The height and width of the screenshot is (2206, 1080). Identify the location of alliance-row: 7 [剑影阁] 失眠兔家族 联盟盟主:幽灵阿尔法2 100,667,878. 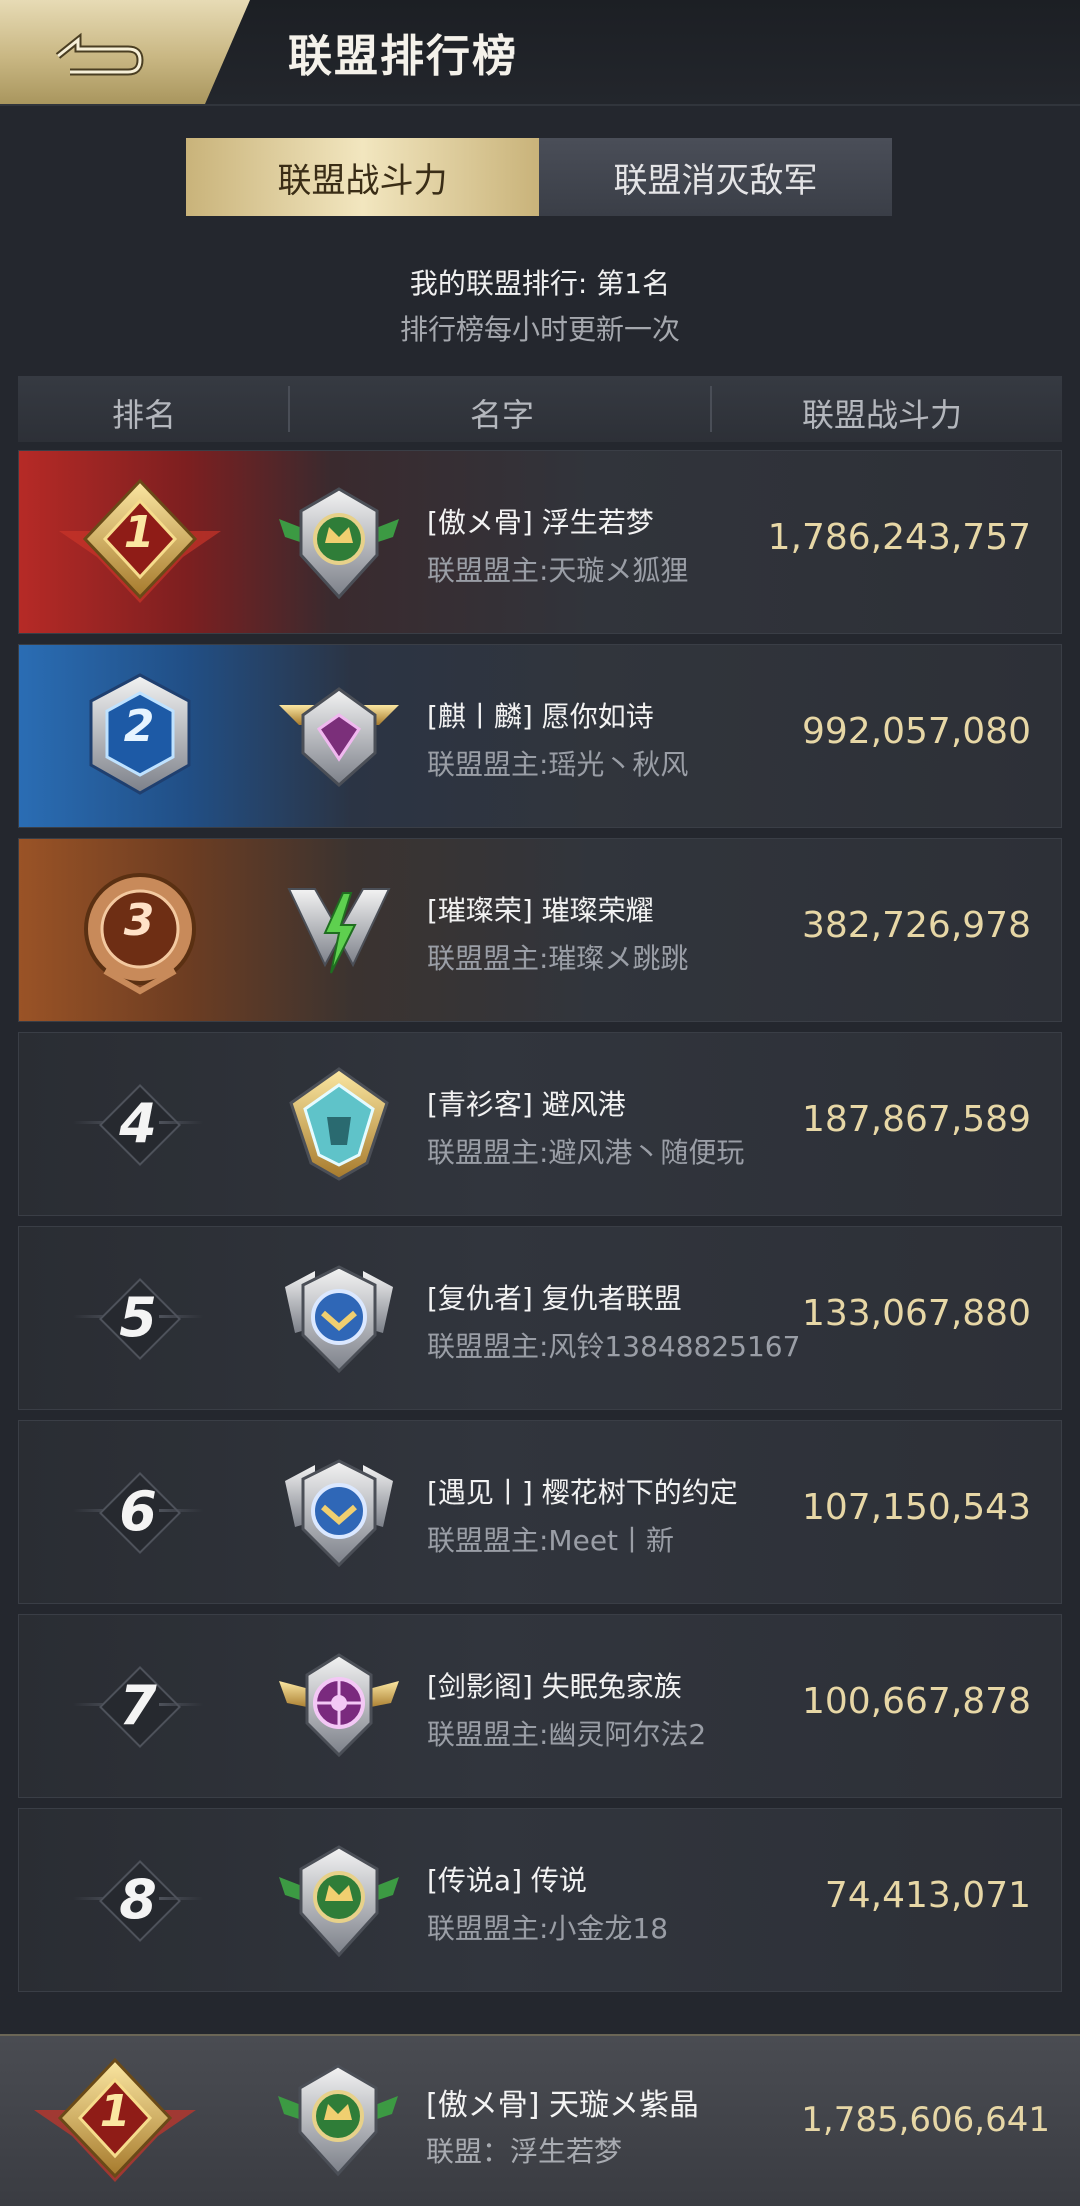
(540, 1706).